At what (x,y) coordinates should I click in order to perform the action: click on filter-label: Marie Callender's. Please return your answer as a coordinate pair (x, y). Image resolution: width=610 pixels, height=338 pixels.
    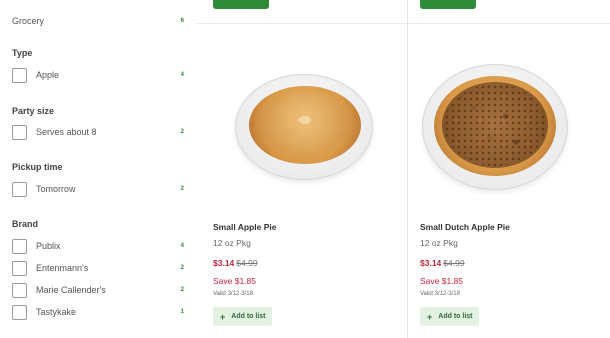
    Looking at the image, I should click on (71, 290).